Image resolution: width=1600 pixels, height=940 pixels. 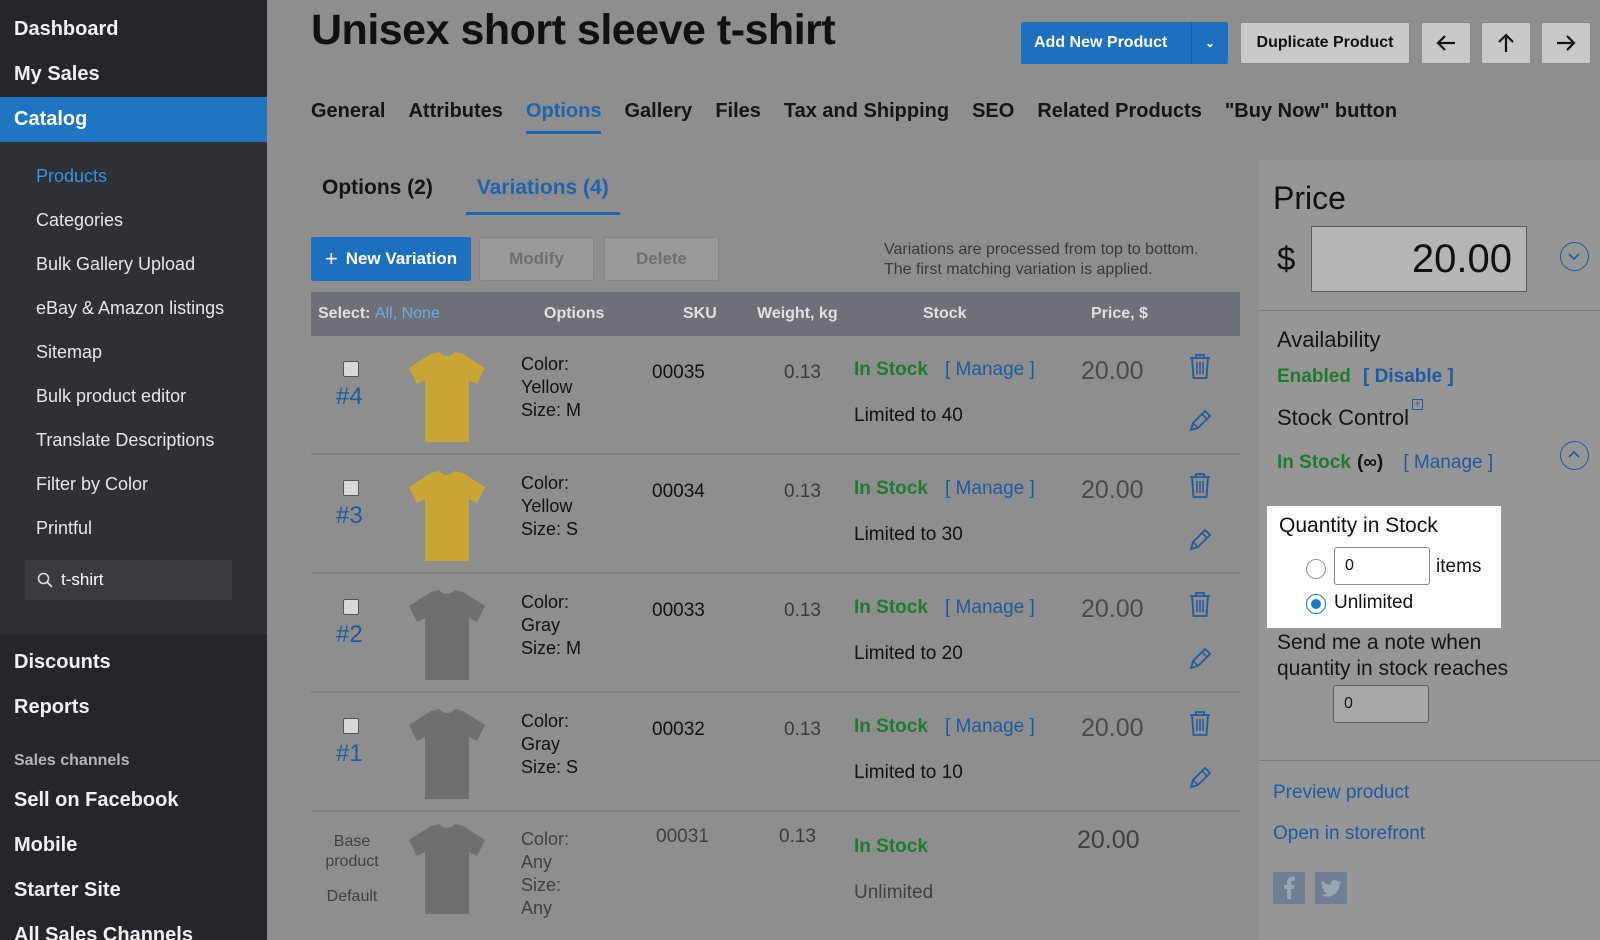 I want to click on sidebar-item-sitemap: Sitemap, so click(x=133, y=352).